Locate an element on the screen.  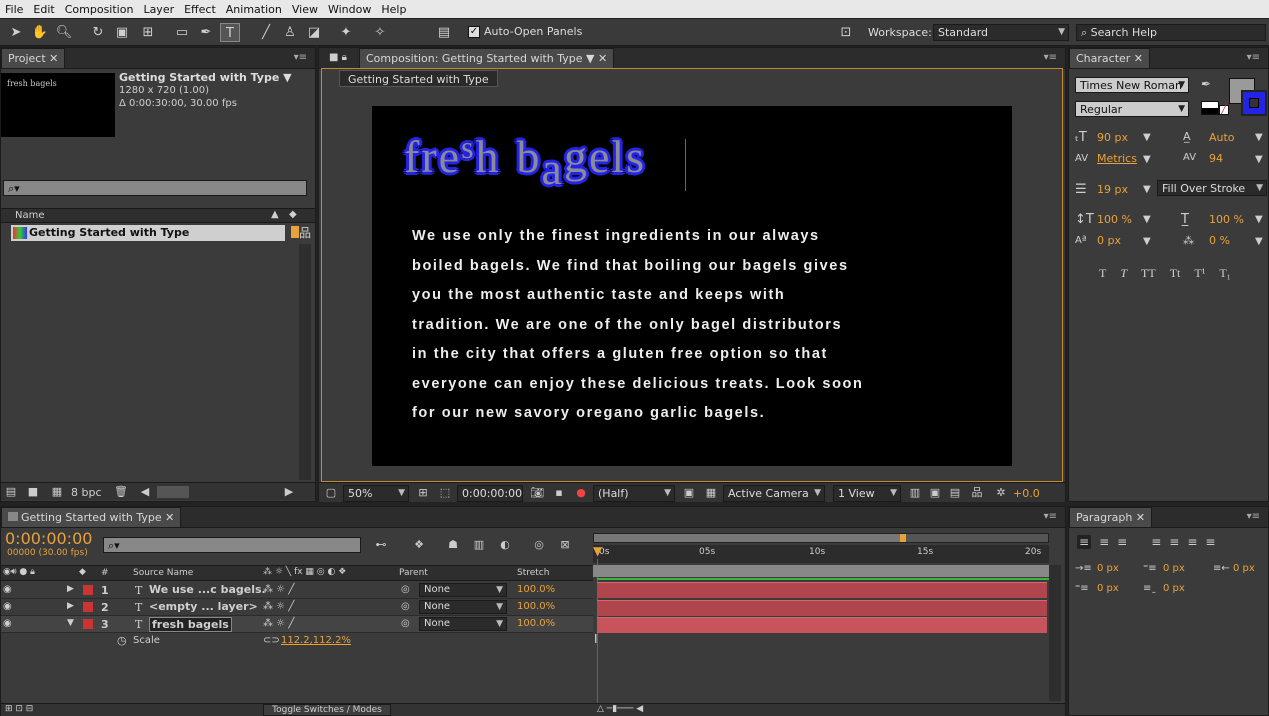
layer-name: <empty ... layer> is located at coordinates (203, 606).